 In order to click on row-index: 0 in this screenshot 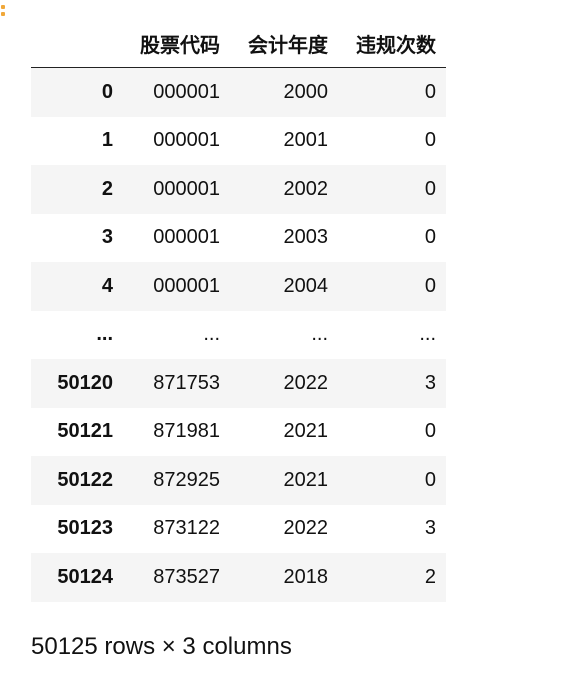, I will do `click(107, 91)`.